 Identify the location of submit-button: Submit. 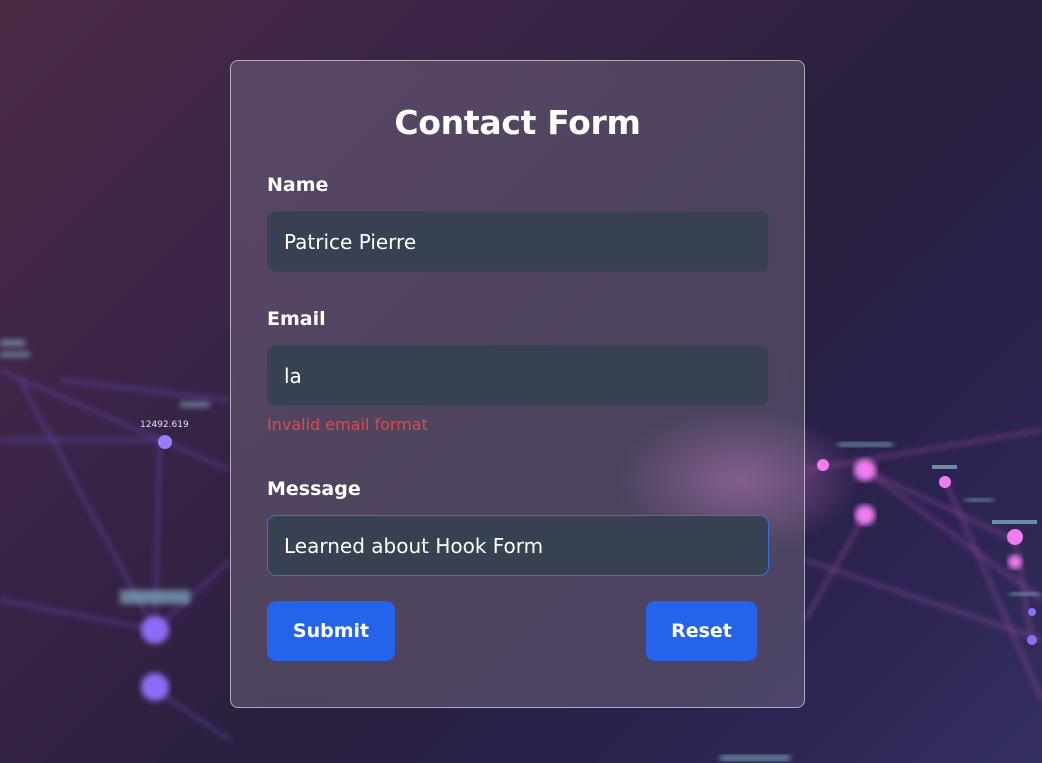
(331, 631).